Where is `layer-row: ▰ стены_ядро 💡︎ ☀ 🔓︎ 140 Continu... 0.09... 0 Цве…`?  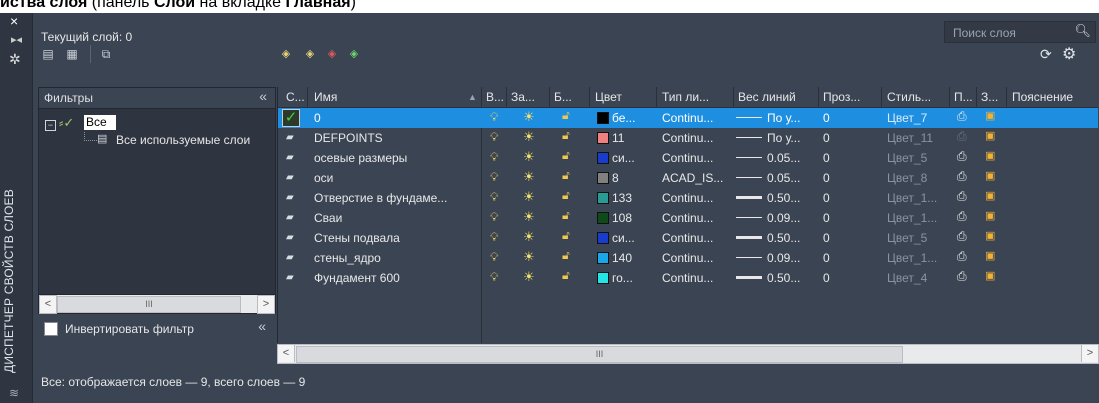
layer-row: ▰ стены_ядро 💡︎ ☀ 🔓︎ 140 Continu... 0.09... 0 Цве… is located at coordinates (688, 258).